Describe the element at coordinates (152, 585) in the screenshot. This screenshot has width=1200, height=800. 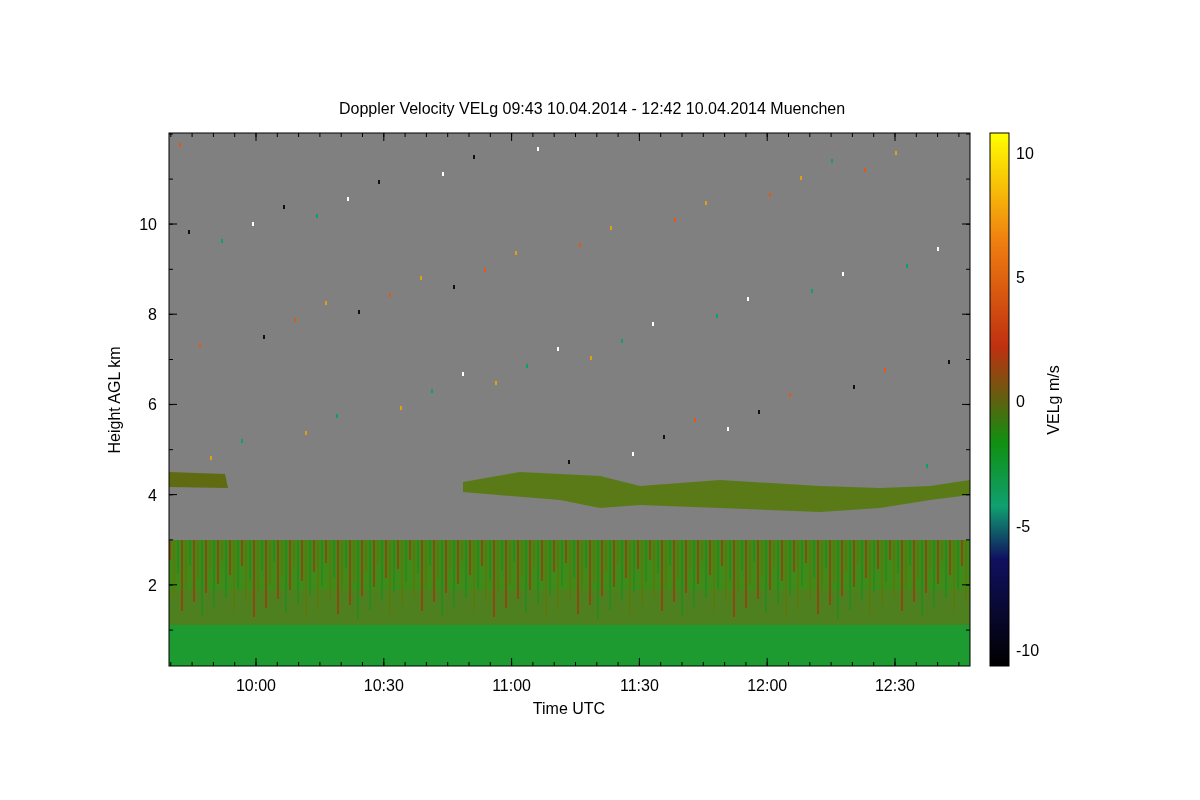
I see `y-tick-label: 2` at that location.